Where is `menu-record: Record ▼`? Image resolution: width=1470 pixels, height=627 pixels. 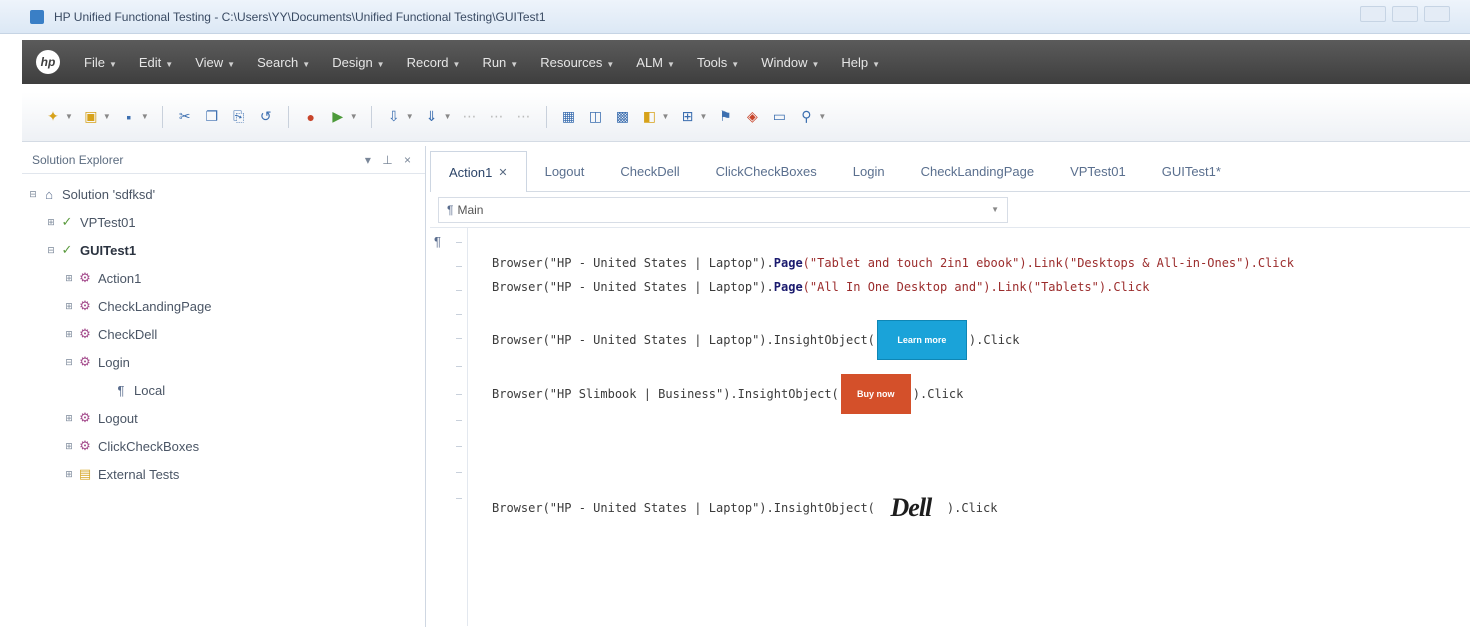
menu-record: Record ▼ is located at coordinates (434, 62).